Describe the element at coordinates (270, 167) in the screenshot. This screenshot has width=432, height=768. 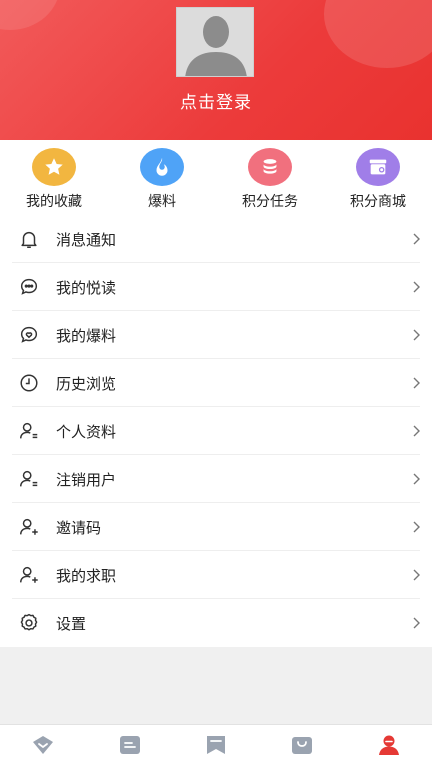
I see `coins-icon` at that location.